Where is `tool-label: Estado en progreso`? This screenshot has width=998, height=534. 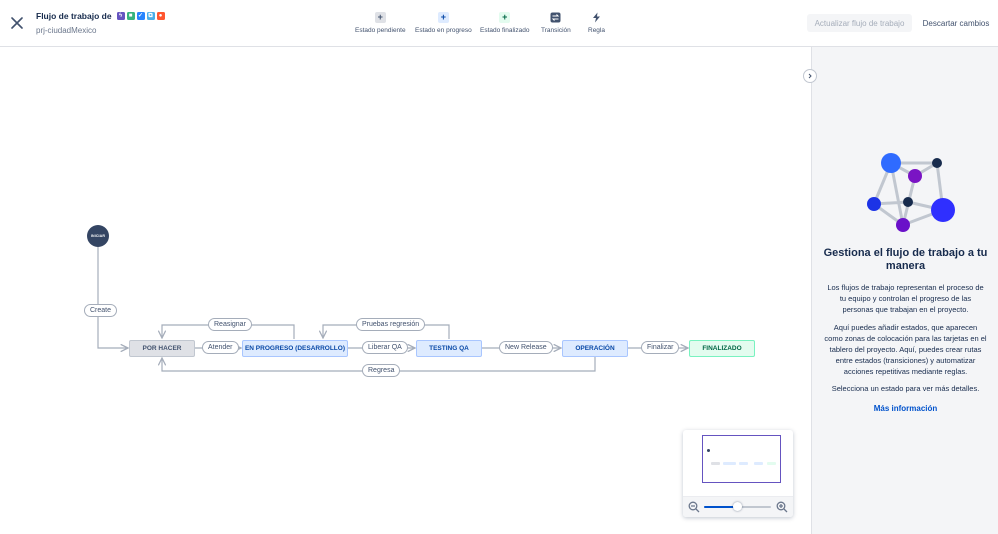 tool-label: Estado en progreso is located at coordinates (443, 30).